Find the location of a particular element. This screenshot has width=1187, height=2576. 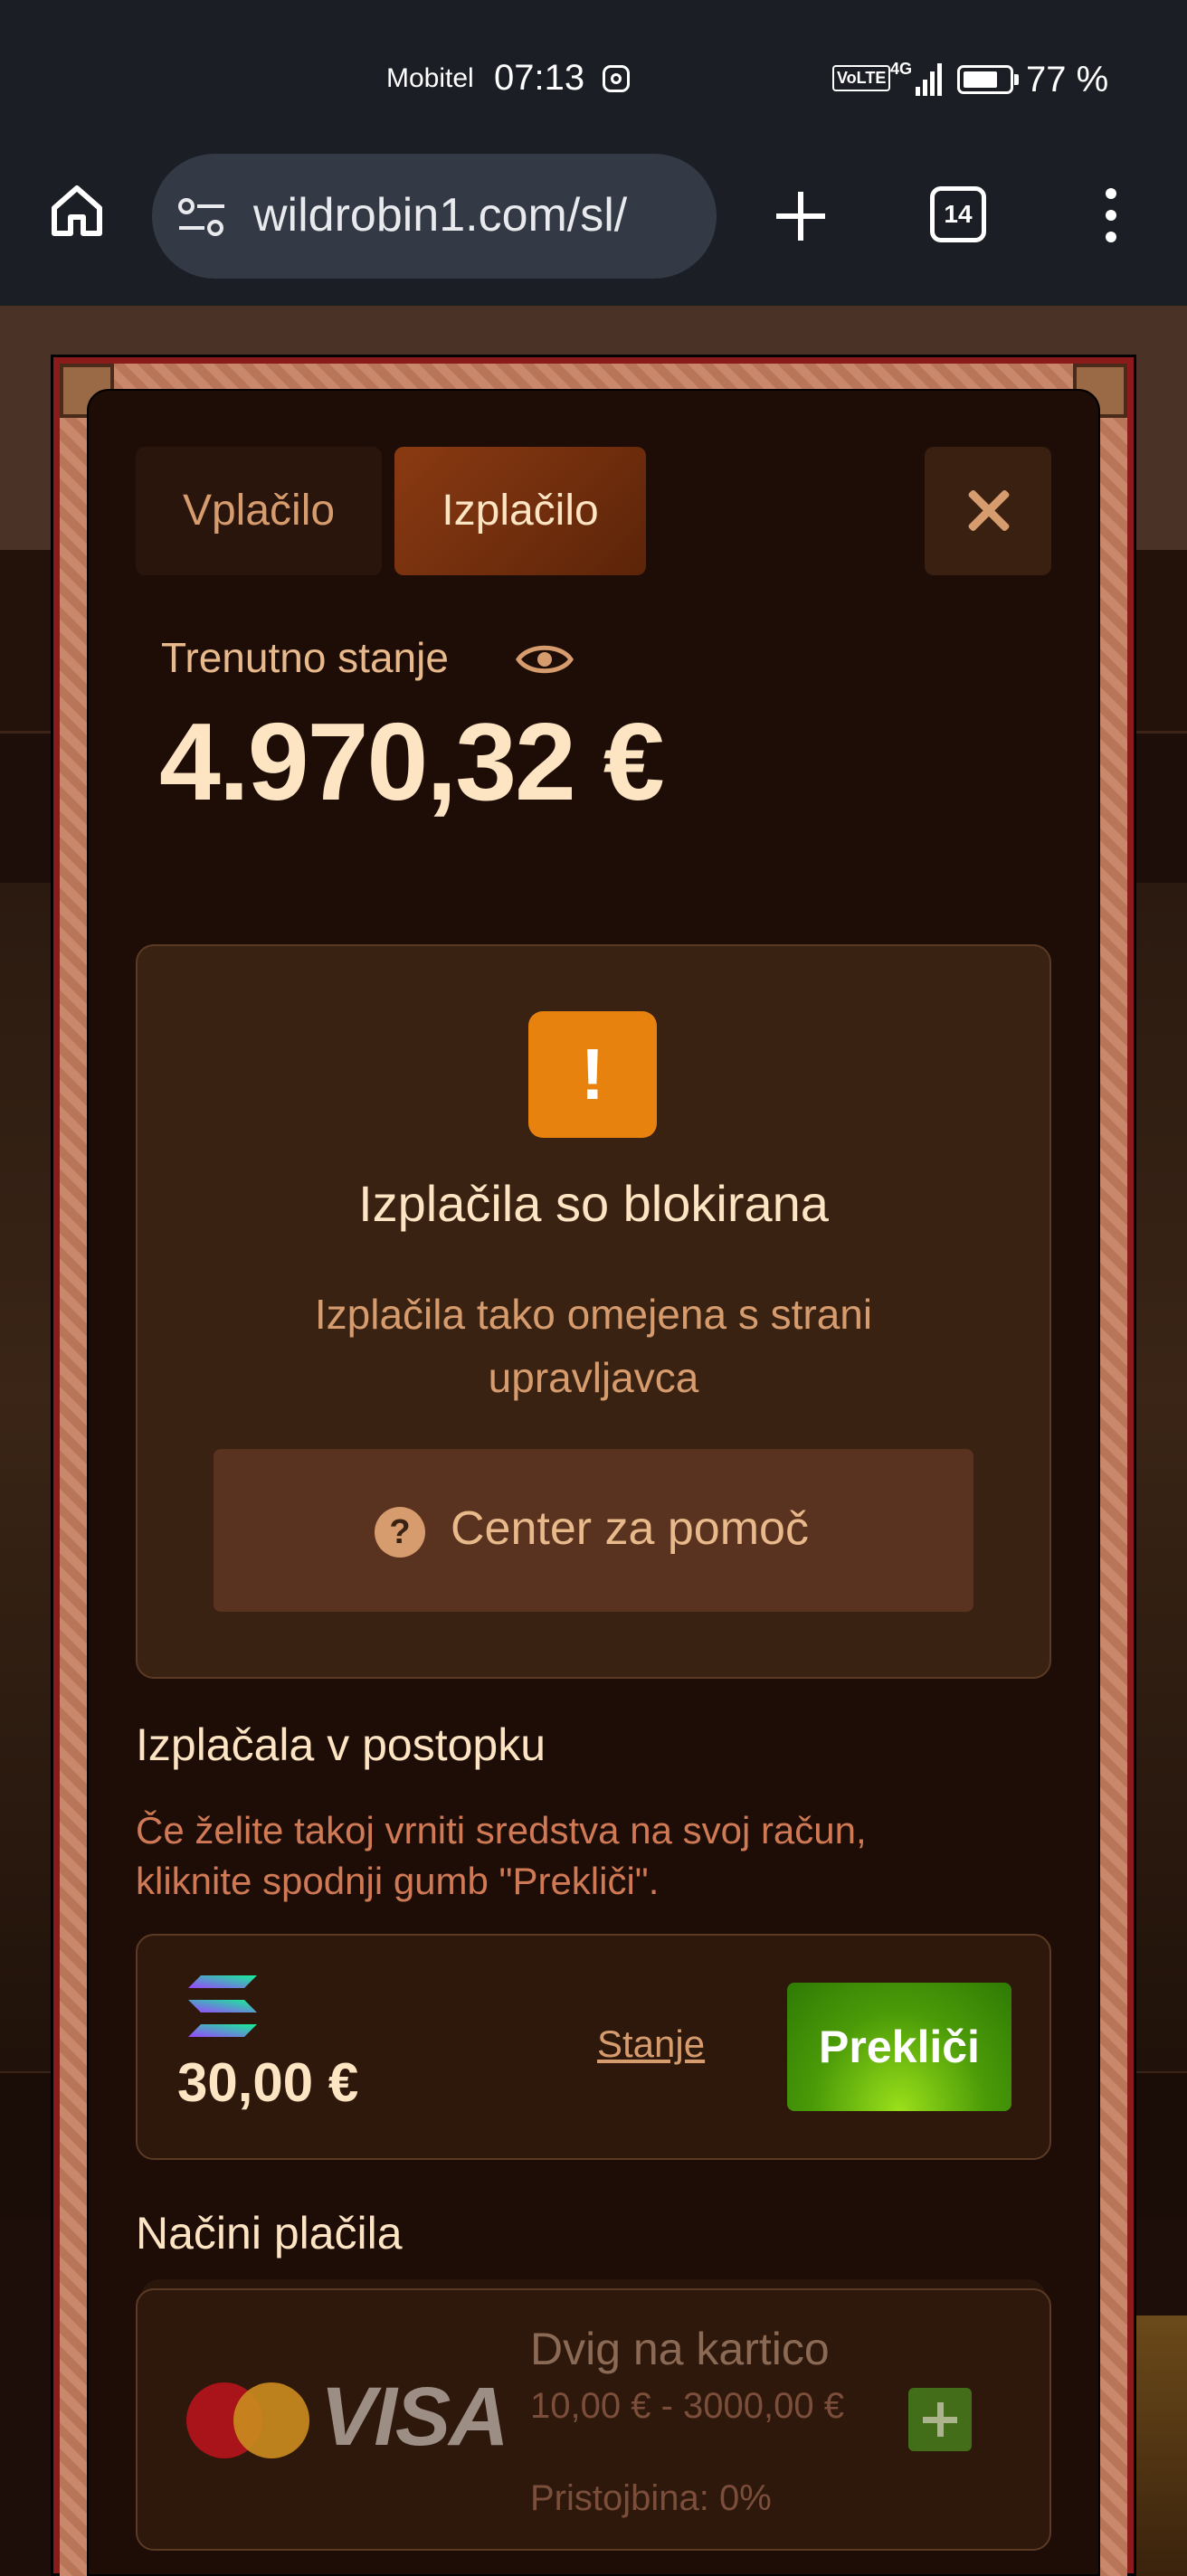

signal-icon is located at coordinates (929, 80).